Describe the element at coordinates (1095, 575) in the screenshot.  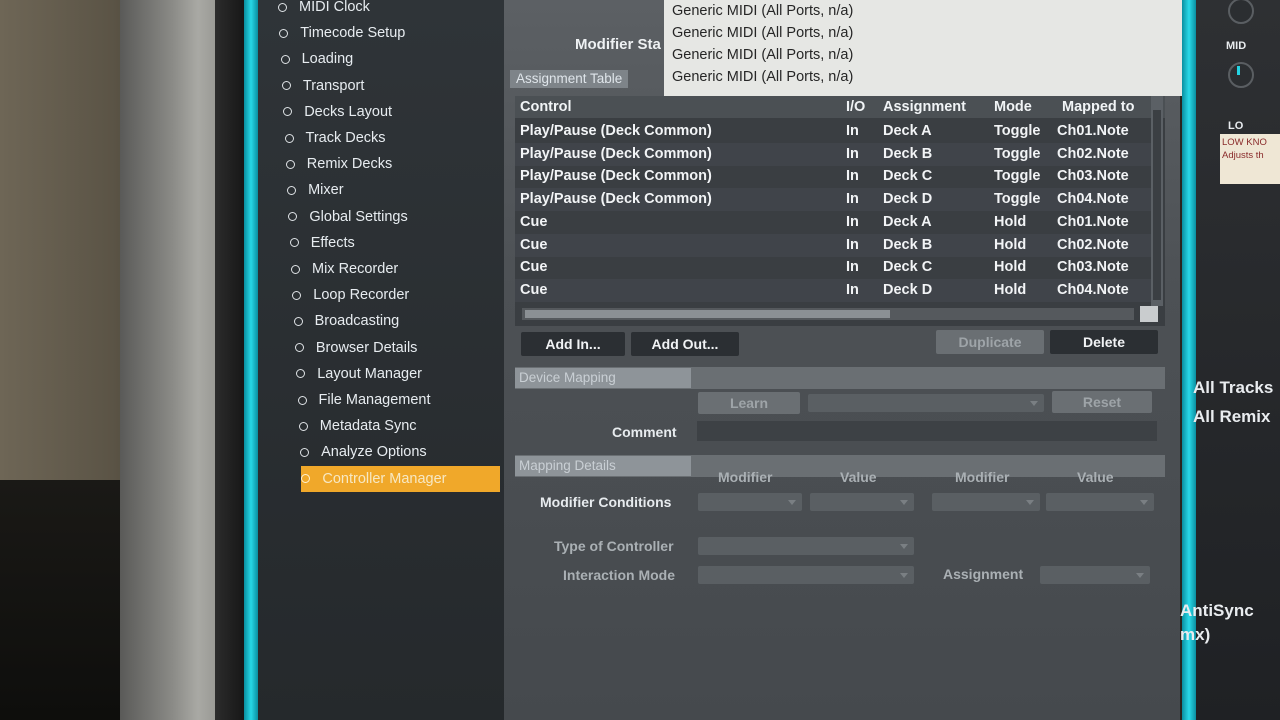
I see `assignment-select` at that location.